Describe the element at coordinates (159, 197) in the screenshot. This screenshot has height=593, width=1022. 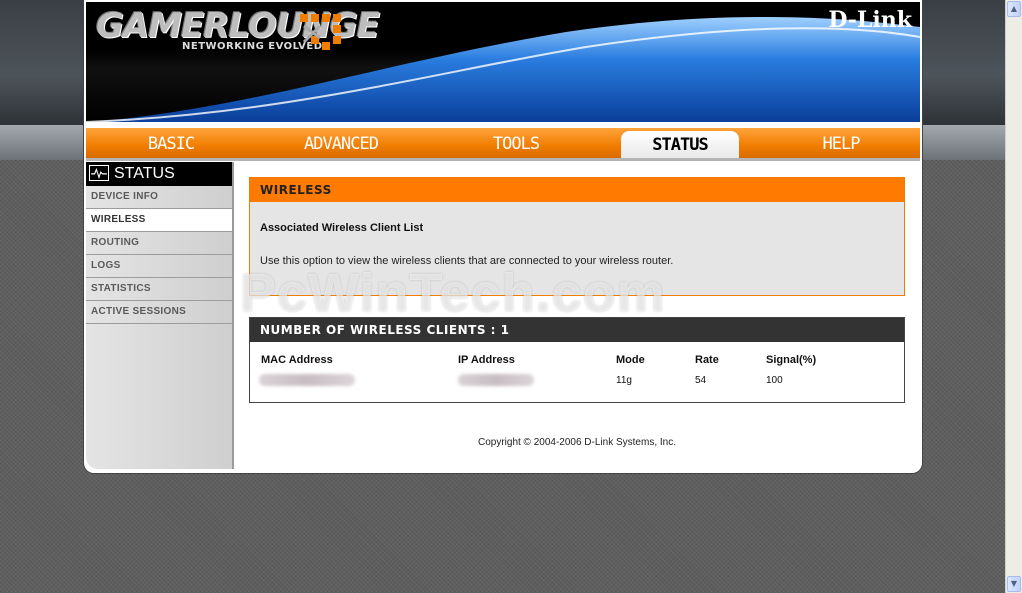
I see `sidebar-item-device-info: DEVICE INFO` at that location.